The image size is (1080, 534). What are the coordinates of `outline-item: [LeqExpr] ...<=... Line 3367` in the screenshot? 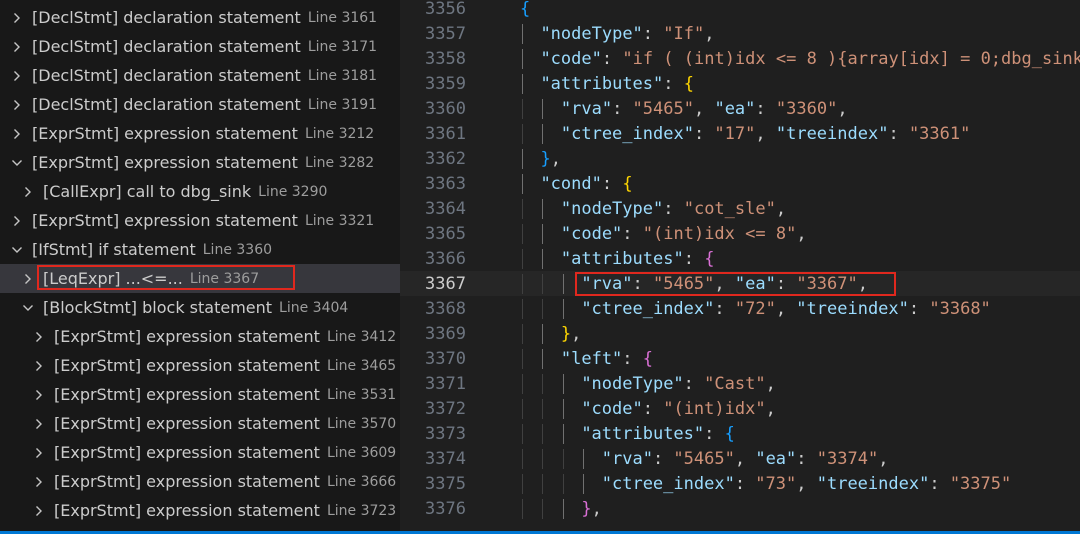 It's located at (200, 278).